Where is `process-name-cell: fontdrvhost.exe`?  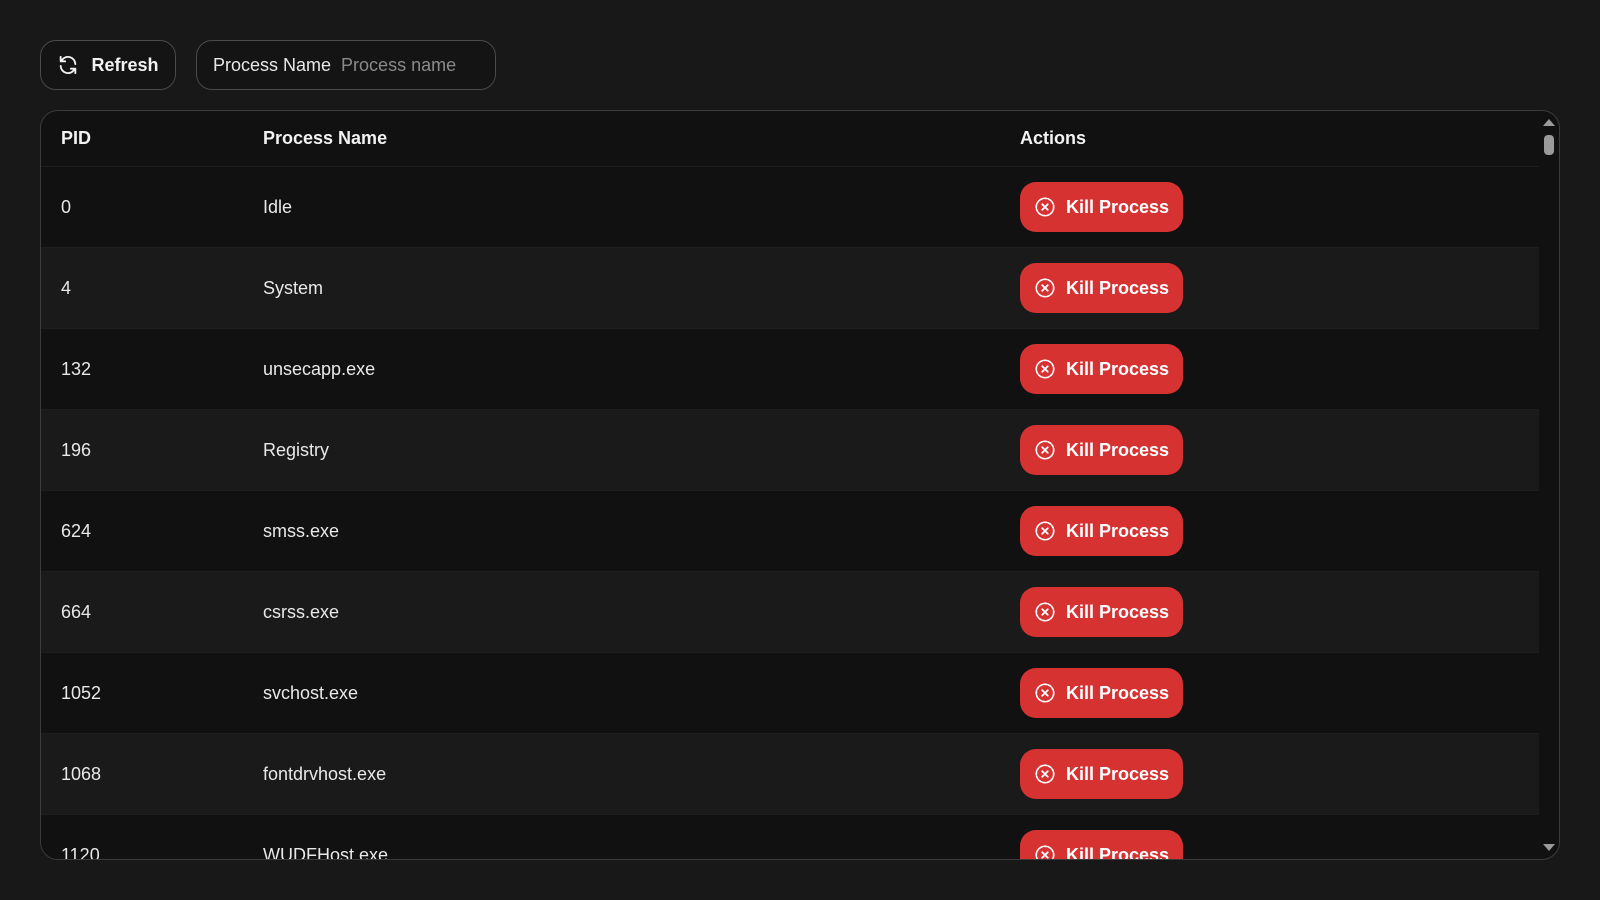
process-name-cell: fontdrvhost.exe is located at coordinates (325, 773).